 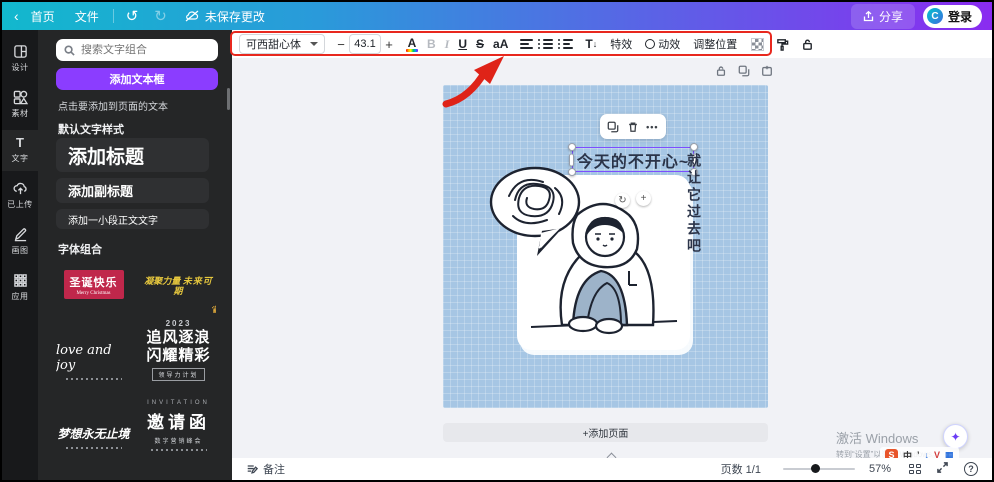 I want to click on font-size-stepper: − 43.1 +, so click(x=365, y=44).